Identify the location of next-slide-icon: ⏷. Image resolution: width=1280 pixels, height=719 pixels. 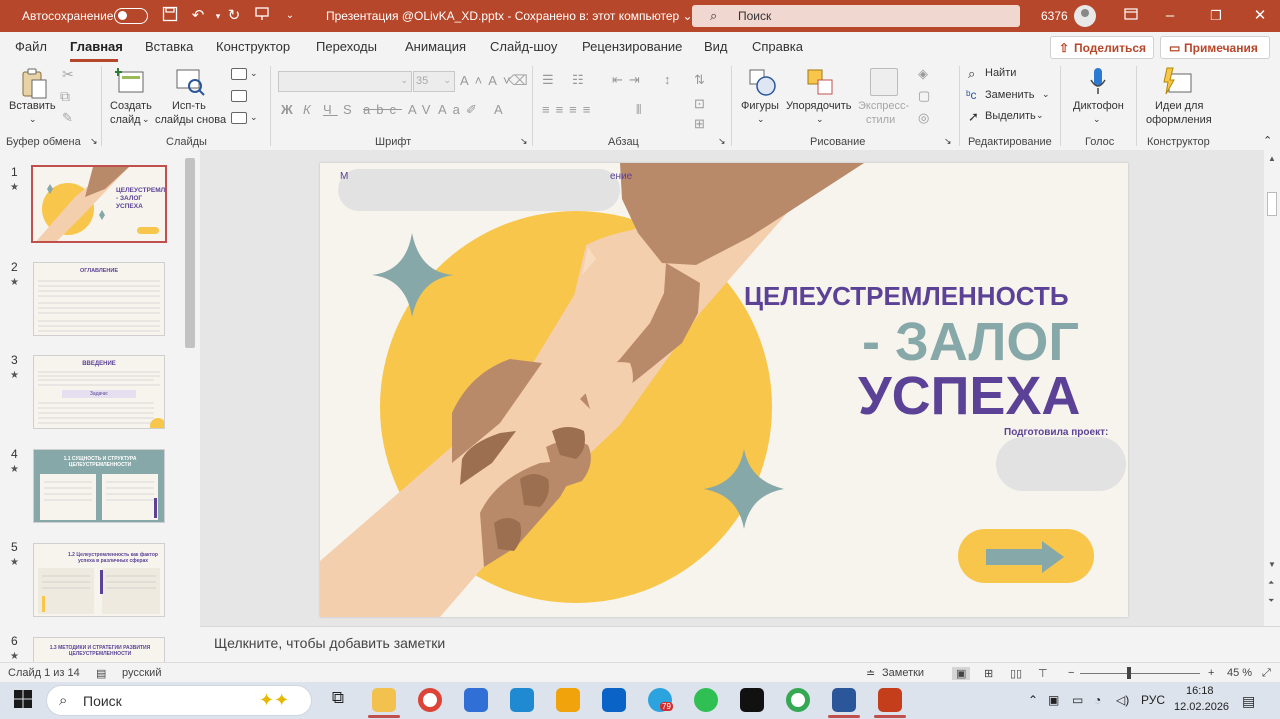
(1271, 601).